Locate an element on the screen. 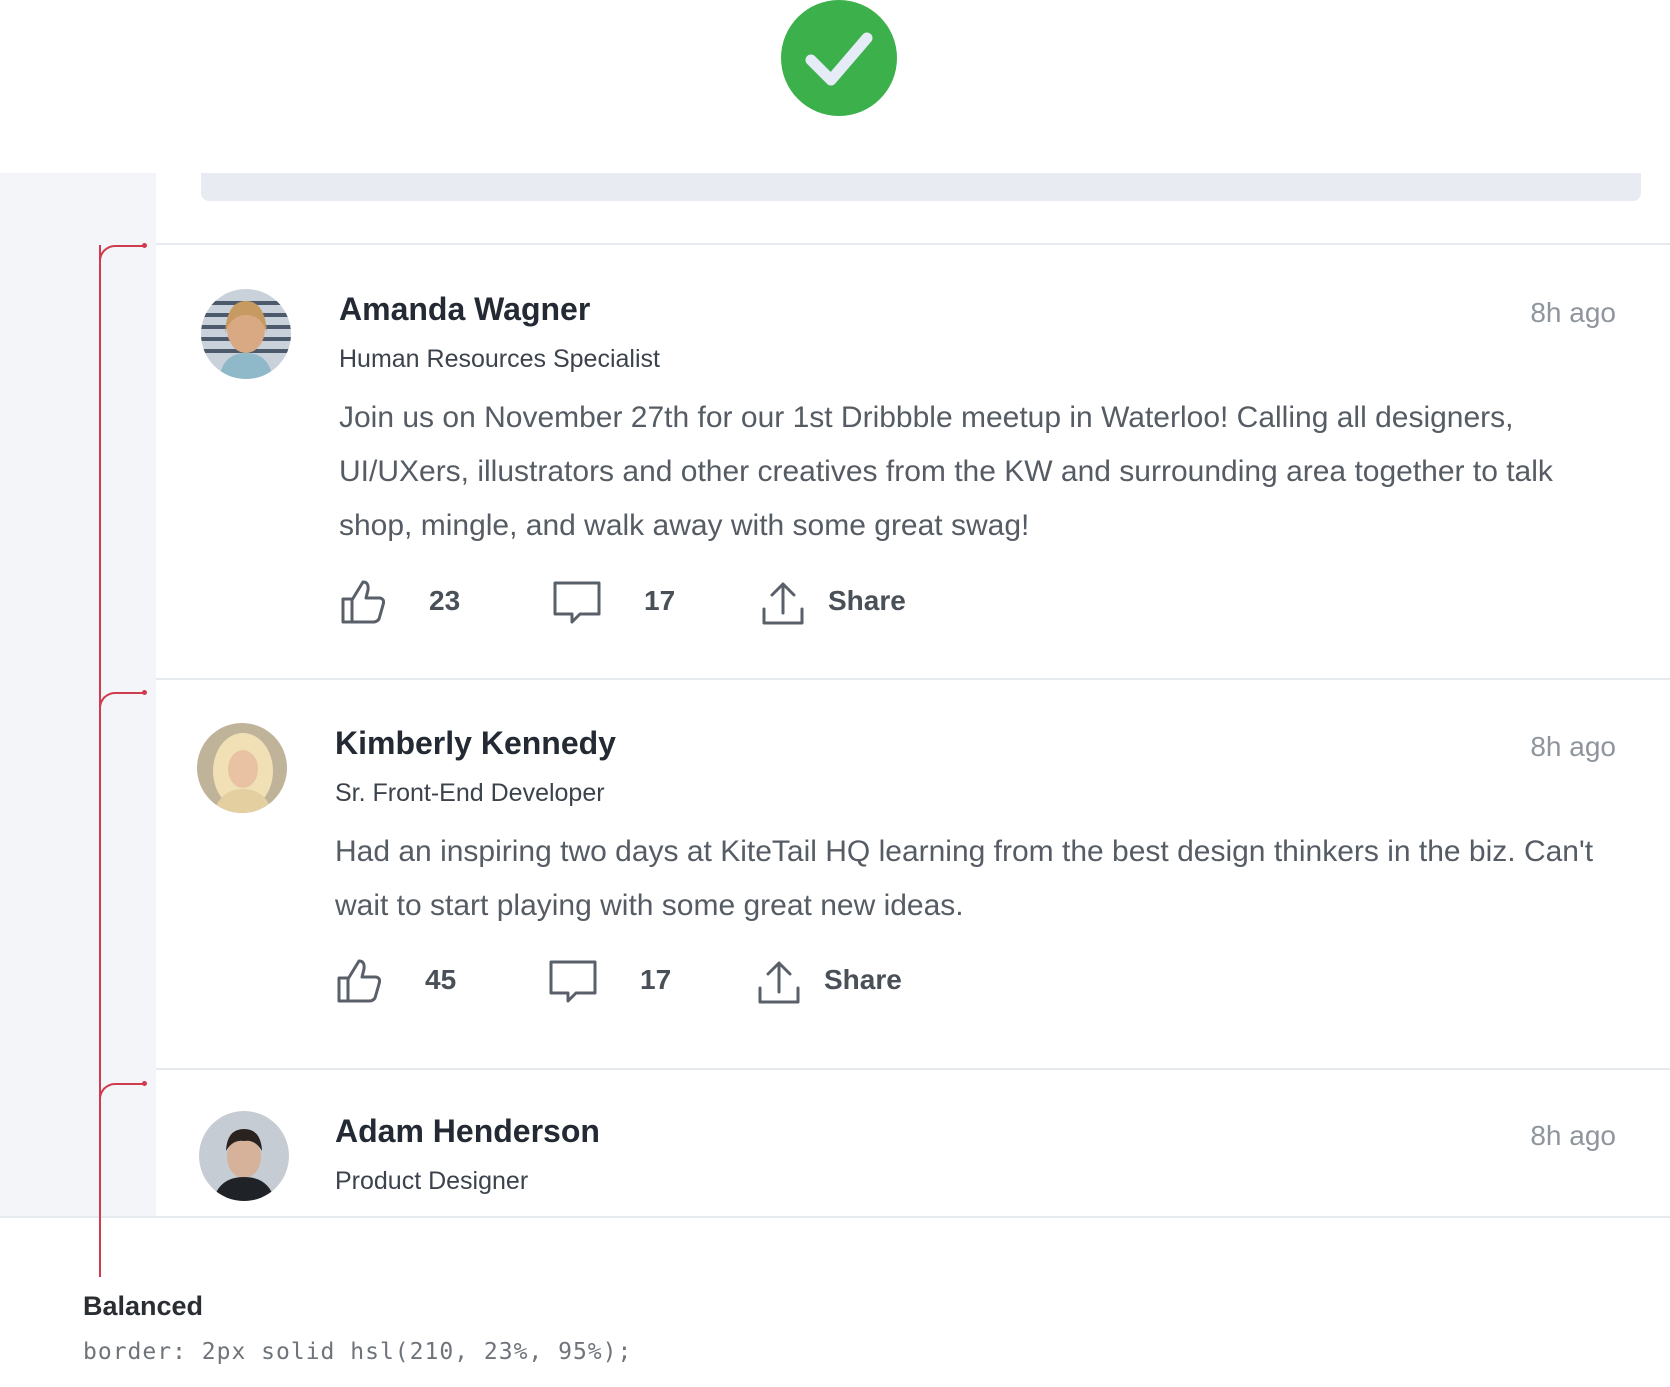  caption-title: Balanced is located at coordinates (143, 1306).